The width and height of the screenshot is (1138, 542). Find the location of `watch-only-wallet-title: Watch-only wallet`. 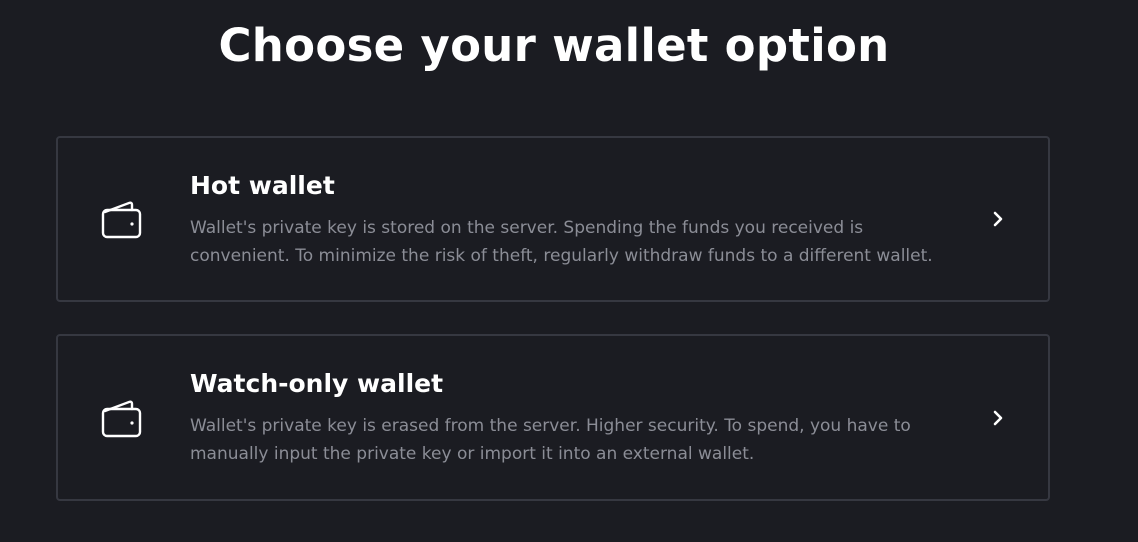

watch-only-wallet-title: Watch-only wallet is located at coordinates (317, 383).